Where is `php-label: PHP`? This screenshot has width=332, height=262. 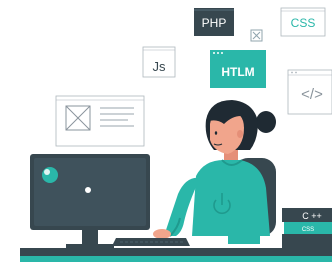
php-label: PHP is located at coordinates (214, 23).